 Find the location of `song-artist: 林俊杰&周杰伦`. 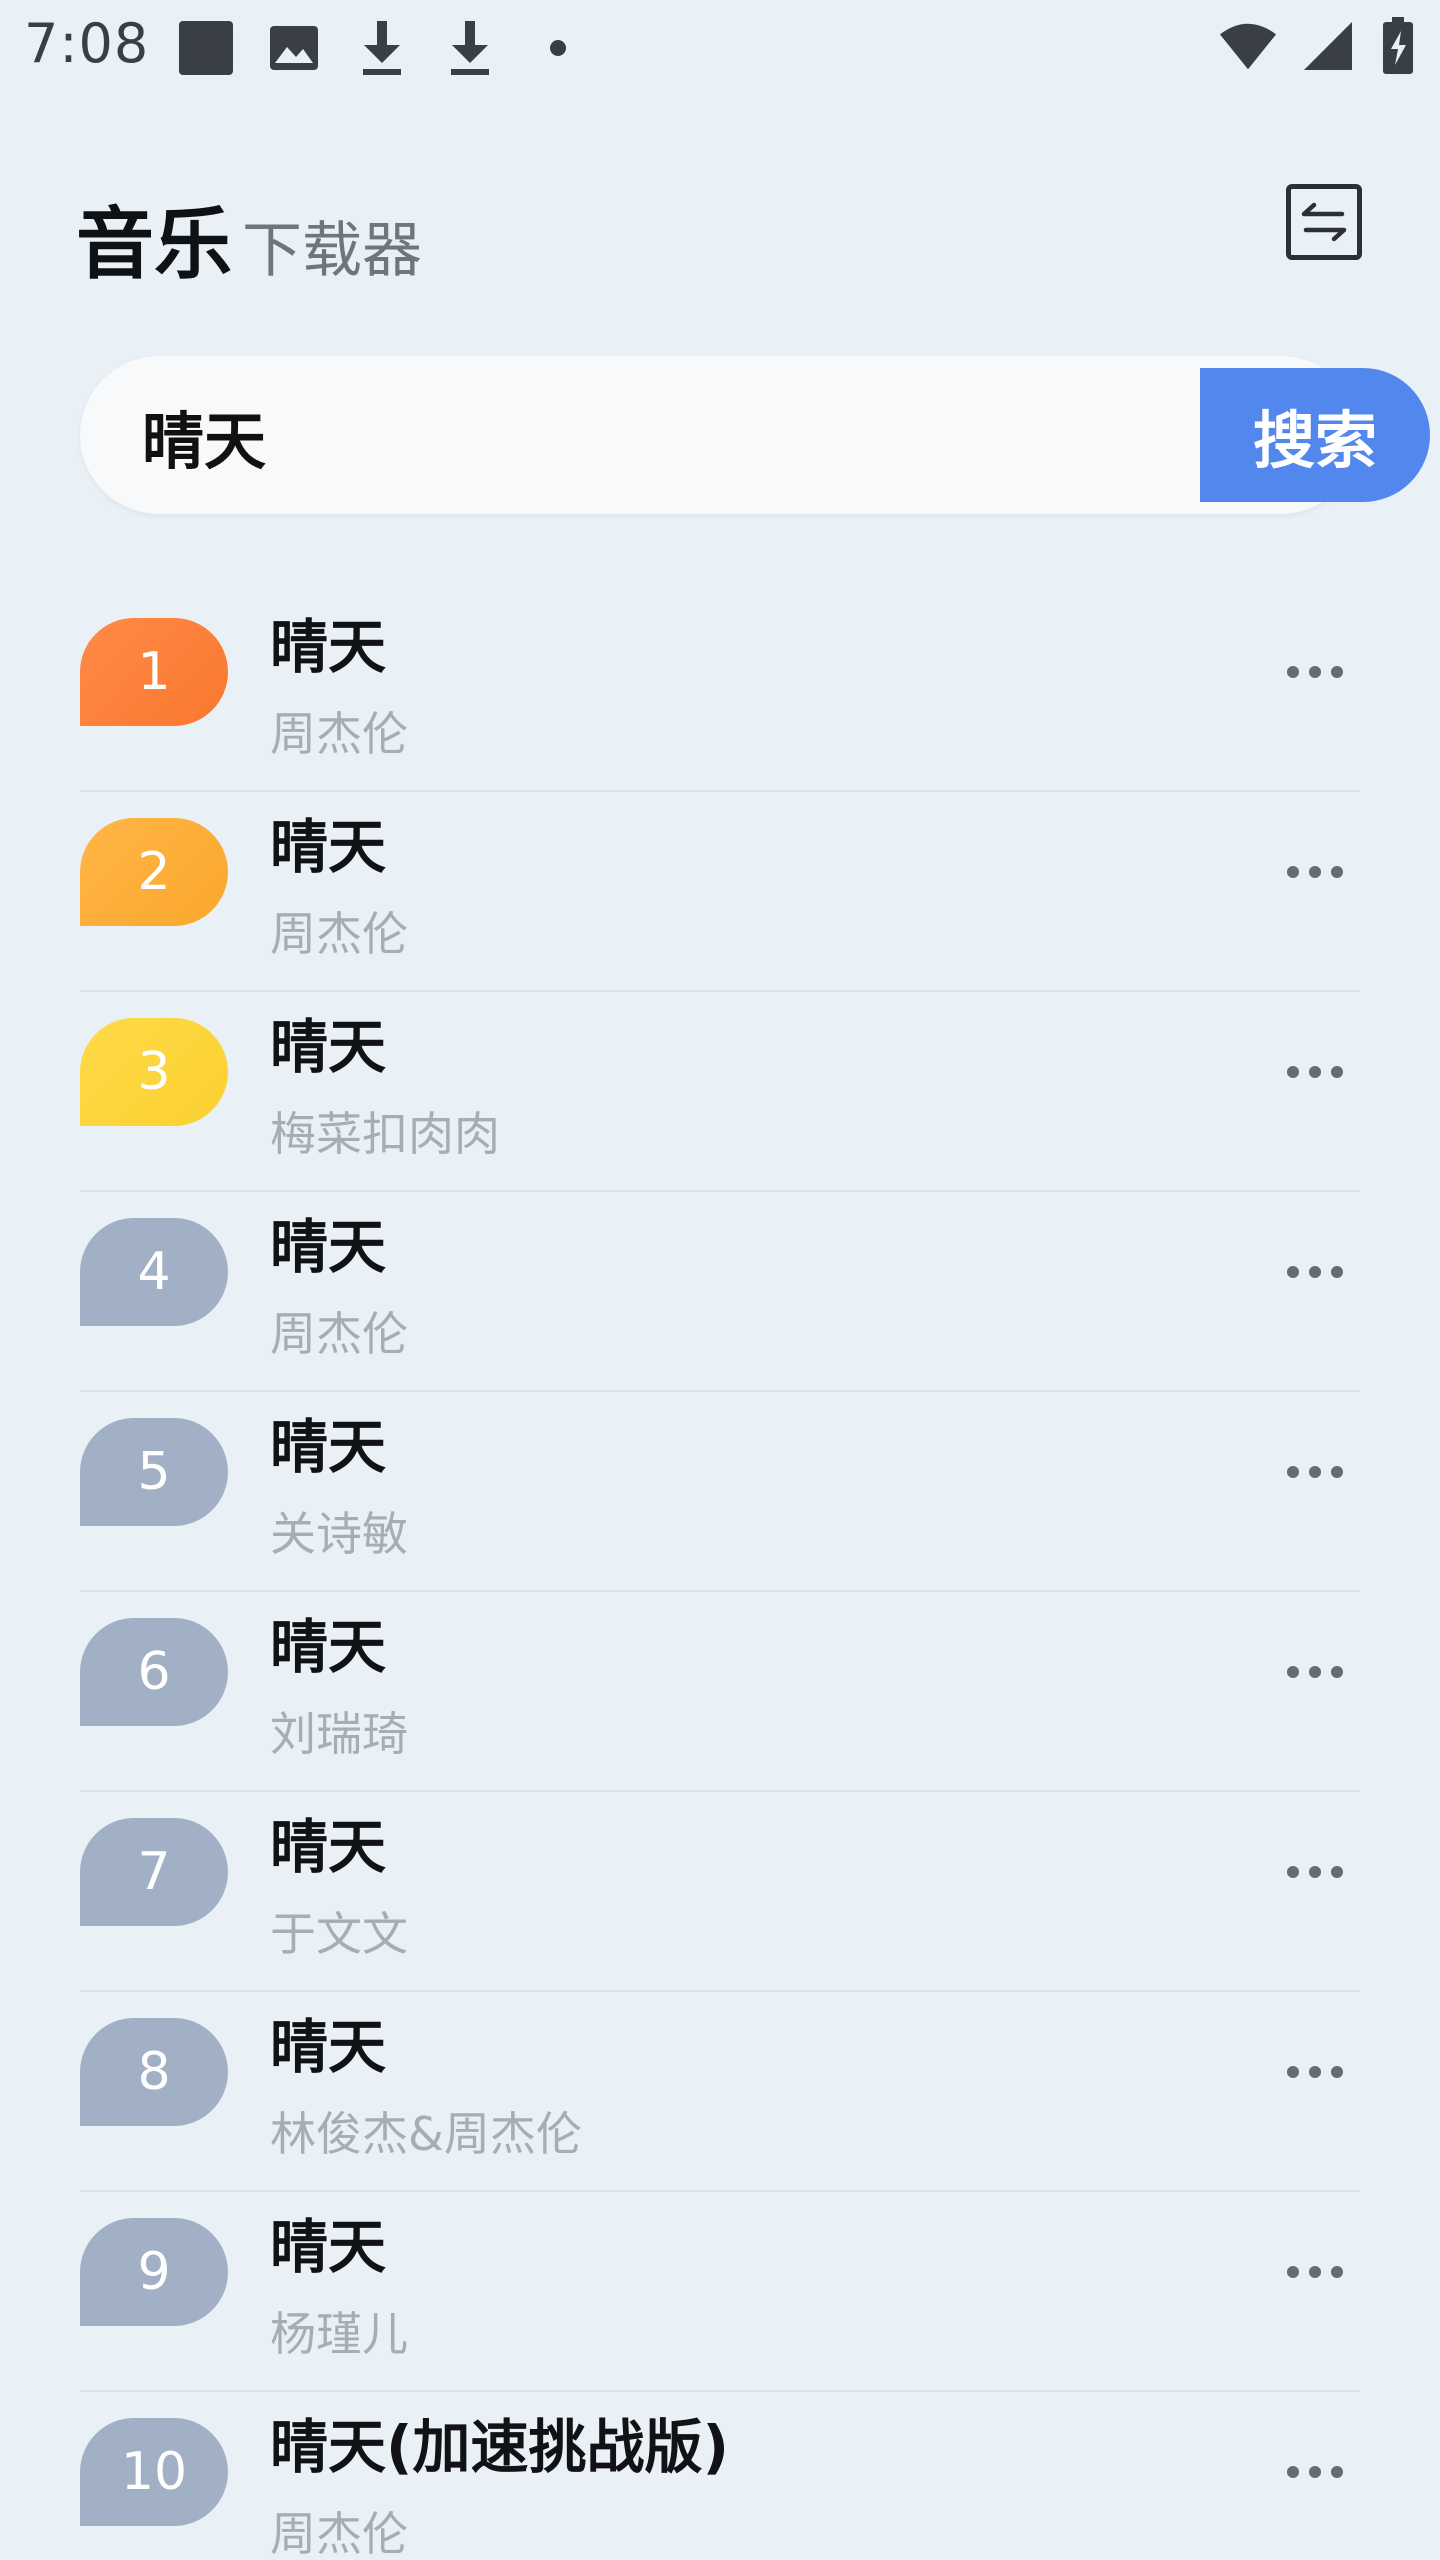

song-artist: 林俊杰&周杰伦 is located at coordinates (426, 2134).